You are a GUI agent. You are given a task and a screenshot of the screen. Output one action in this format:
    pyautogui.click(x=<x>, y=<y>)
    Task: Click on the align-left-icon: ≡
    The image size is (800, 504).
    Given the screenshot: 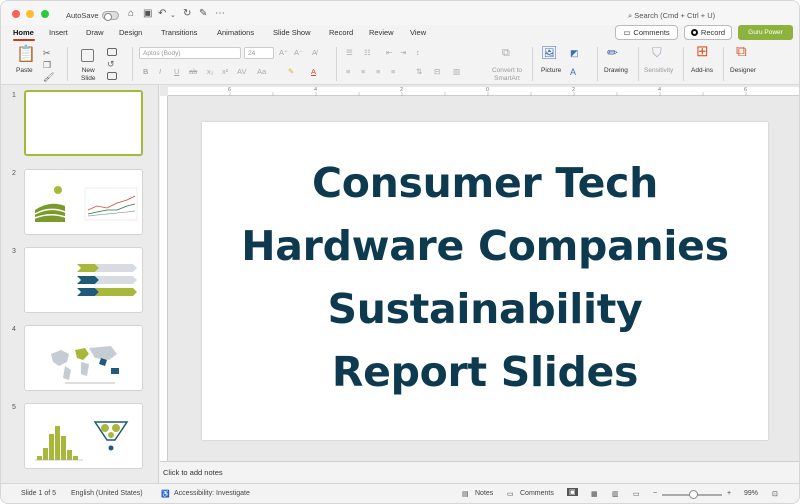 What is the action you would take?
    pyautogui.click(x=348, y=71)
    